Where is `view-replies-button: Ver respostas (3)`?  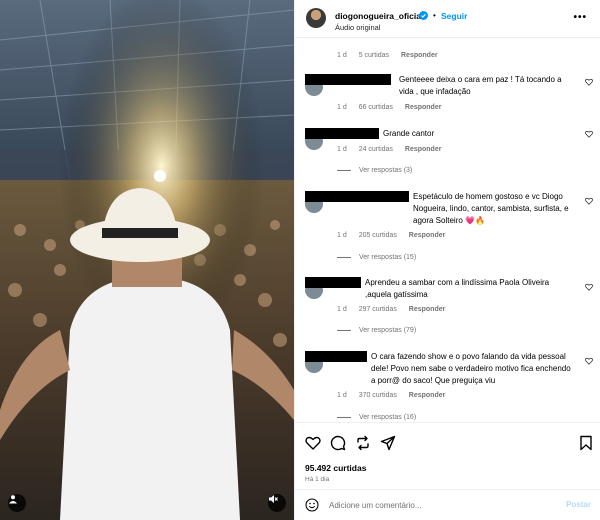 view-replies-button: Ver respostas (3) is located at coordinates (374, 170).